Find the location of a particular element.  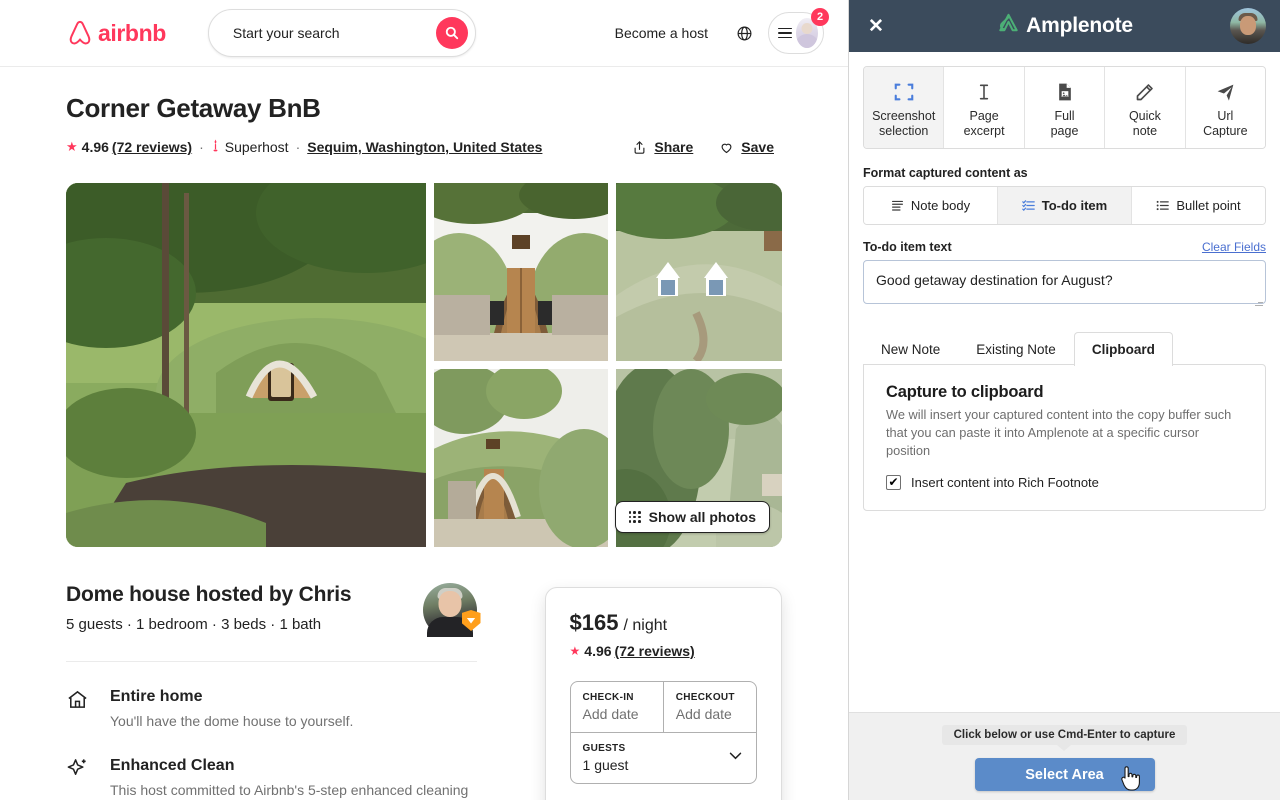

clipboard-panel-title: Capture to clipboard is located at coordinates (965, 391).